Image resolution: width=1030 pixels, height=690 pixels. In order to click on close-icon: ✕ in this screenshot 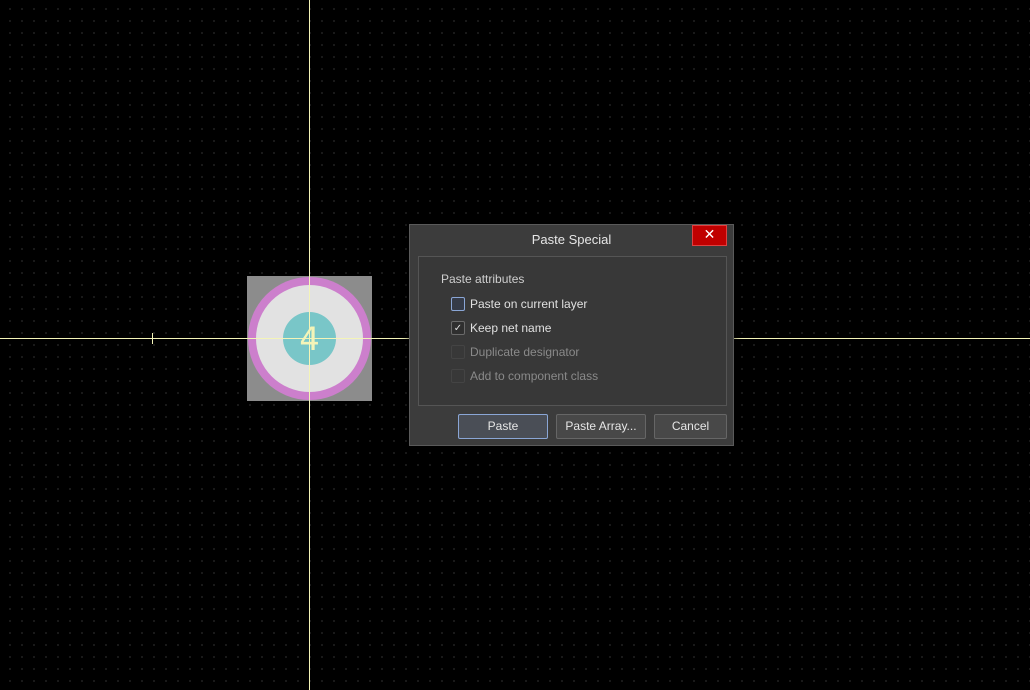, I will do `click(709, 235)`.